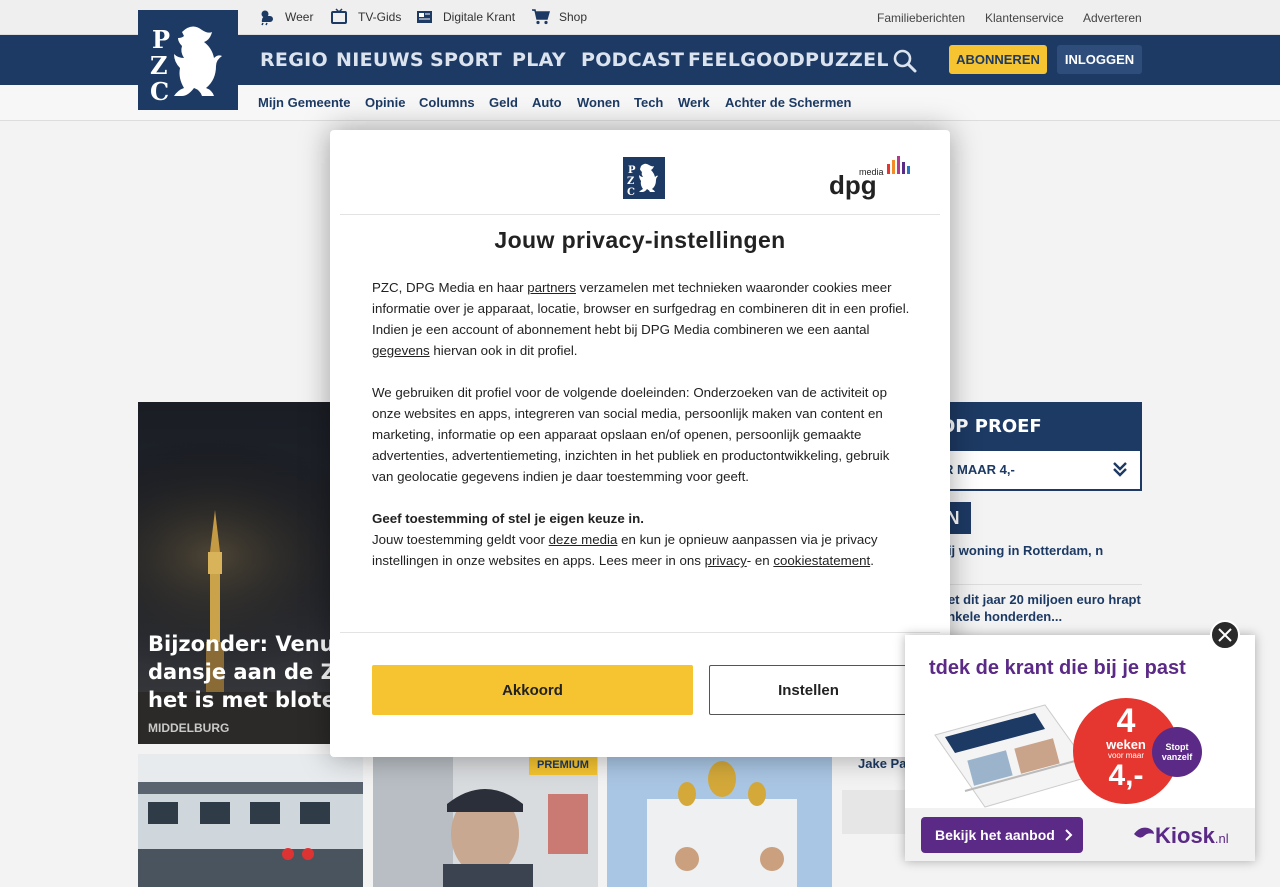 This screenshot has height=887, width=1280. I want to click on pzc-lion-emblem: P Z C, so click(186, 65).